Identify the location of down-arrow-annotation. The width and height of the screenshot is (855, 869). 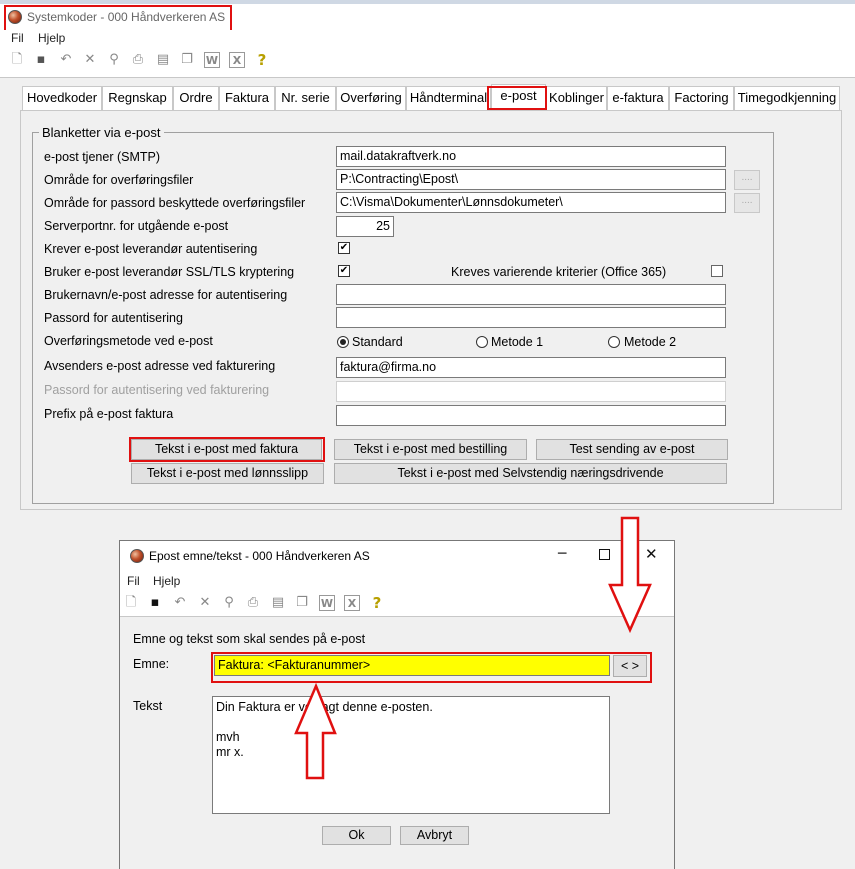
(630, 575).